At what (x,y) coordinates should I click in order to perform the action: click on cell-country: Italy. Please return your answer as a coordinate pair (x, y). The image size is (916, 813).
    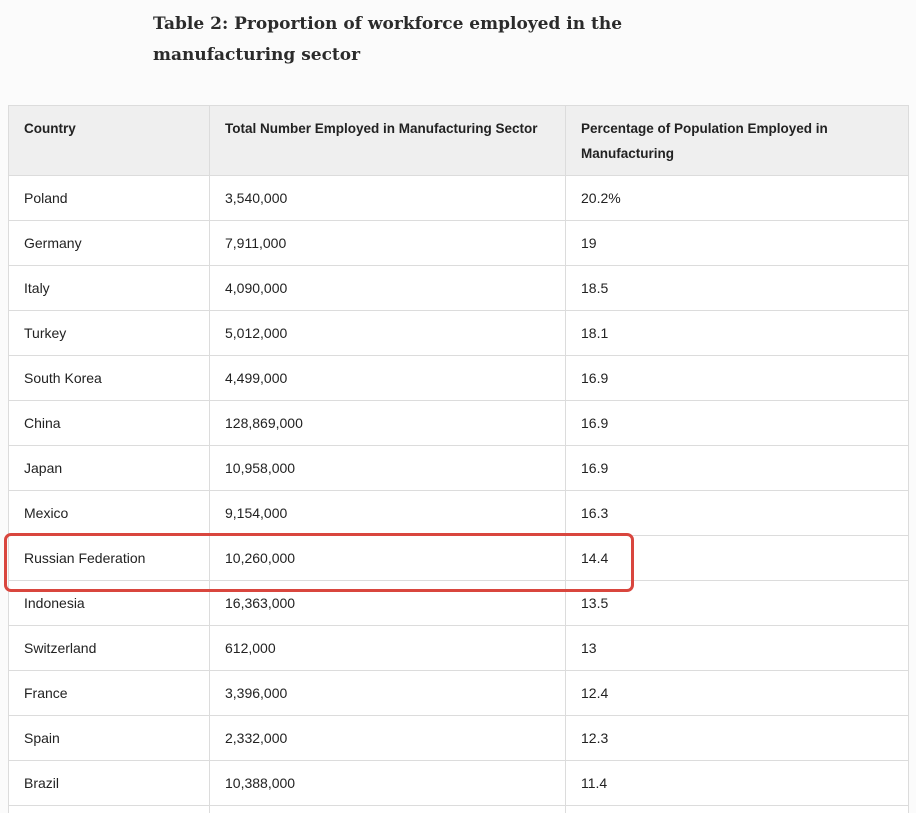
    Looking at the image, I should click on (109, 288).